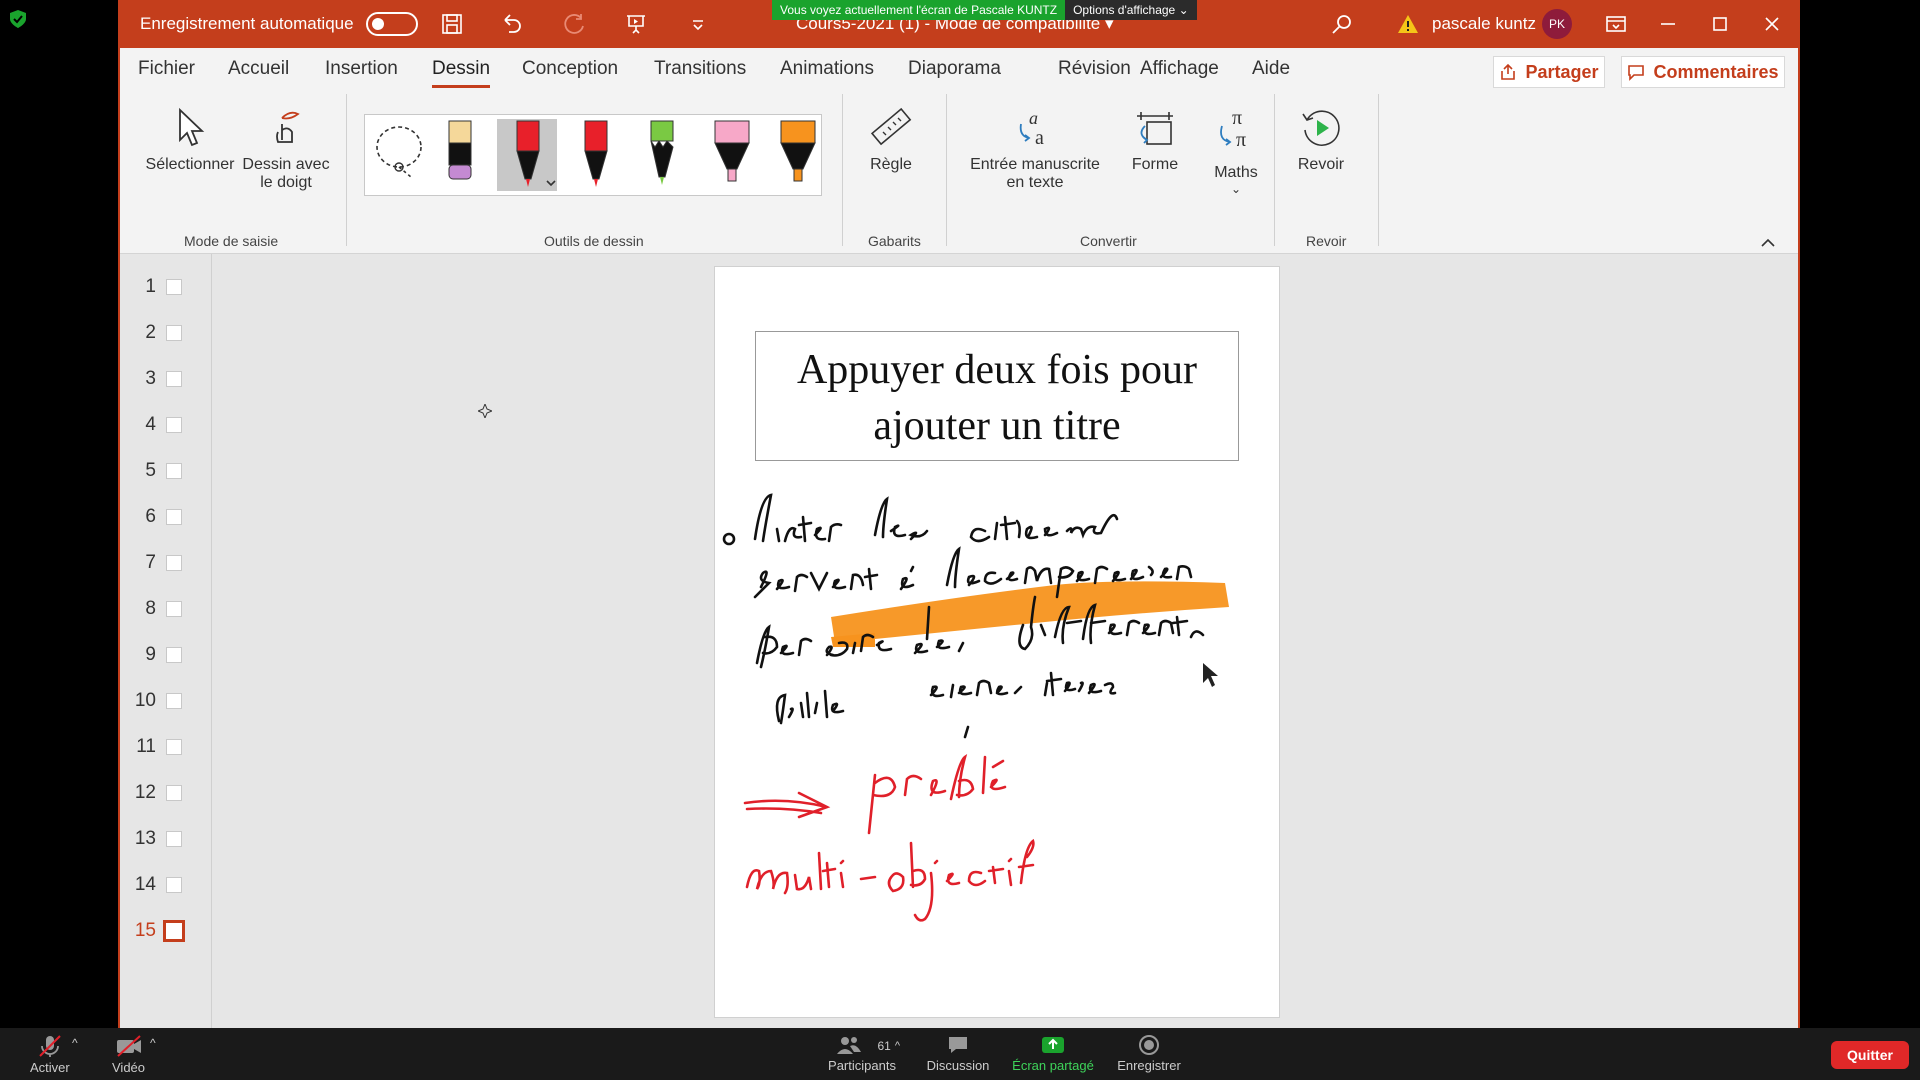 The image size is (1920, 1080). Describe the element at coordinates (842, 170) in the screenshot. I see `ribbon-separator` at that location.